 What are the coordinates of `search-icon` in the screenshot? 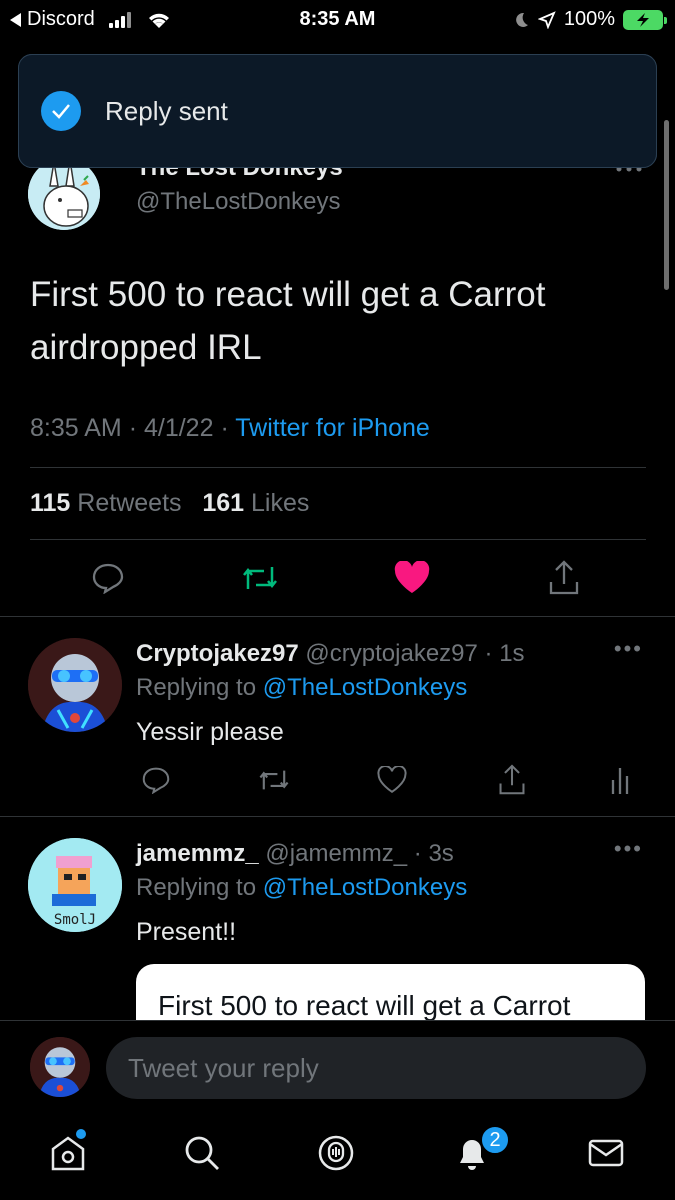 It's located at (202, 1153).